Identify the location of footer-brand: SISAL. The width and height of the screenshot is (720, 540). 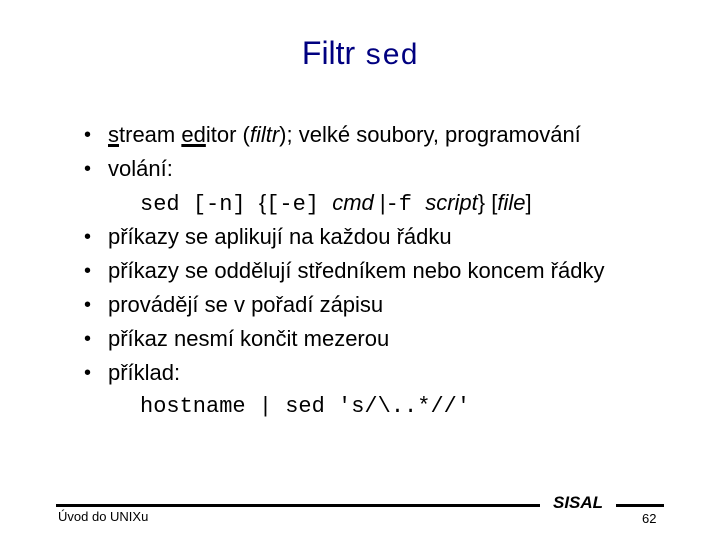
(578, 502).